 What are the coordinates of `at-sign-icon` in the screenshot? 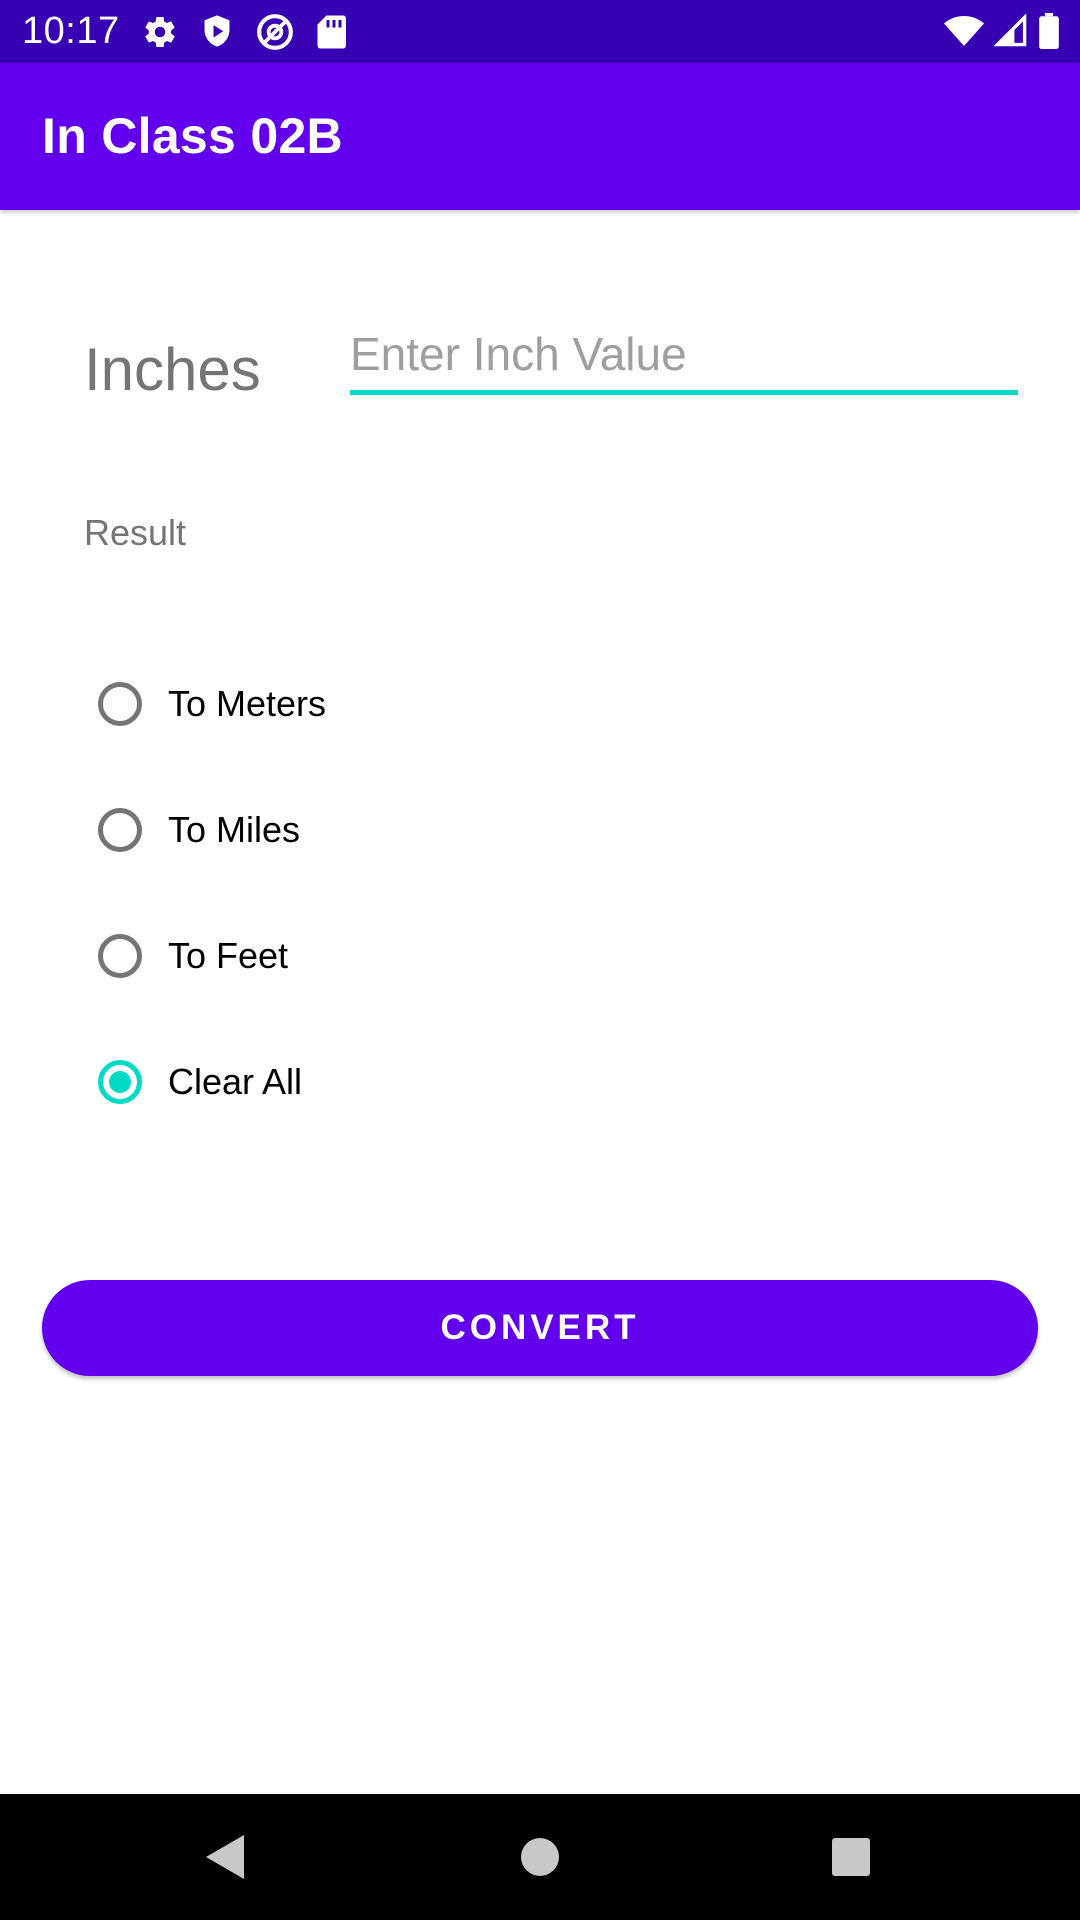 It's located at (275, 32).